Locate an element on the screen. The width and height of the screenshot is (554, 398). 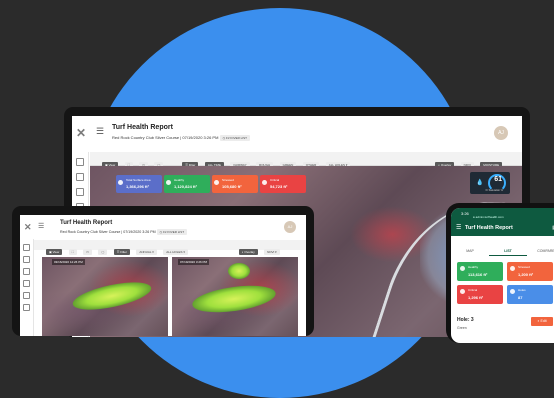
tab-compare: COMPARE is located at coordinates (540, 251).